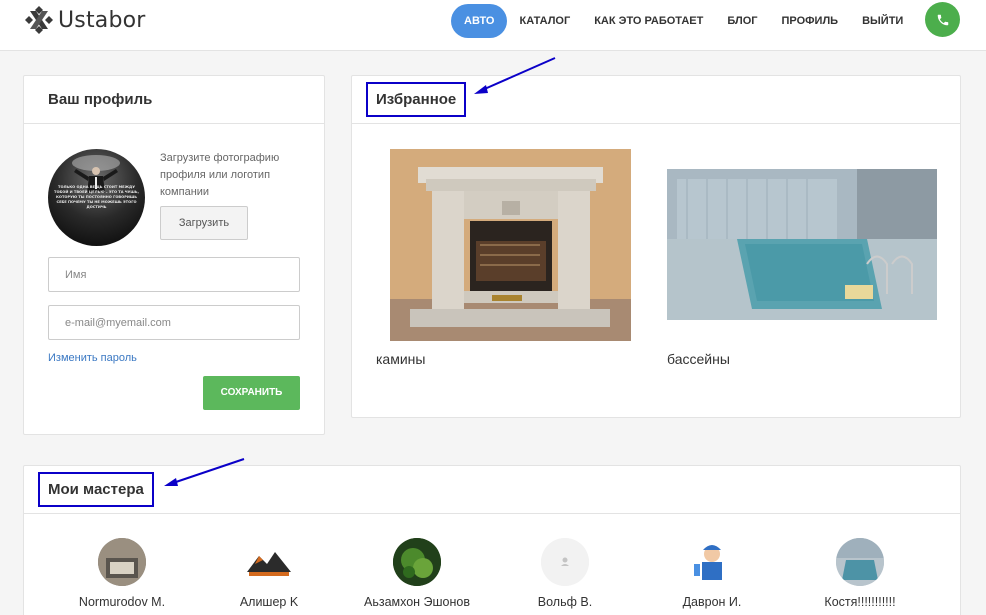 The image size is (986, 615). Describe the element at coordinates (544, 21) in the screenshot. I see `nav-item-catalog: КАТАЛОГ` at that location.